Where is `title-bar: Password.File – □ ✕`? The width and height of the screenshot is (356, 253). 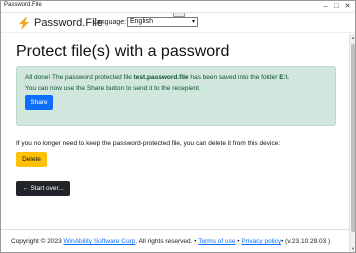 title-bar: Password.File – □ ✕ is located at coordinates (178, 7).